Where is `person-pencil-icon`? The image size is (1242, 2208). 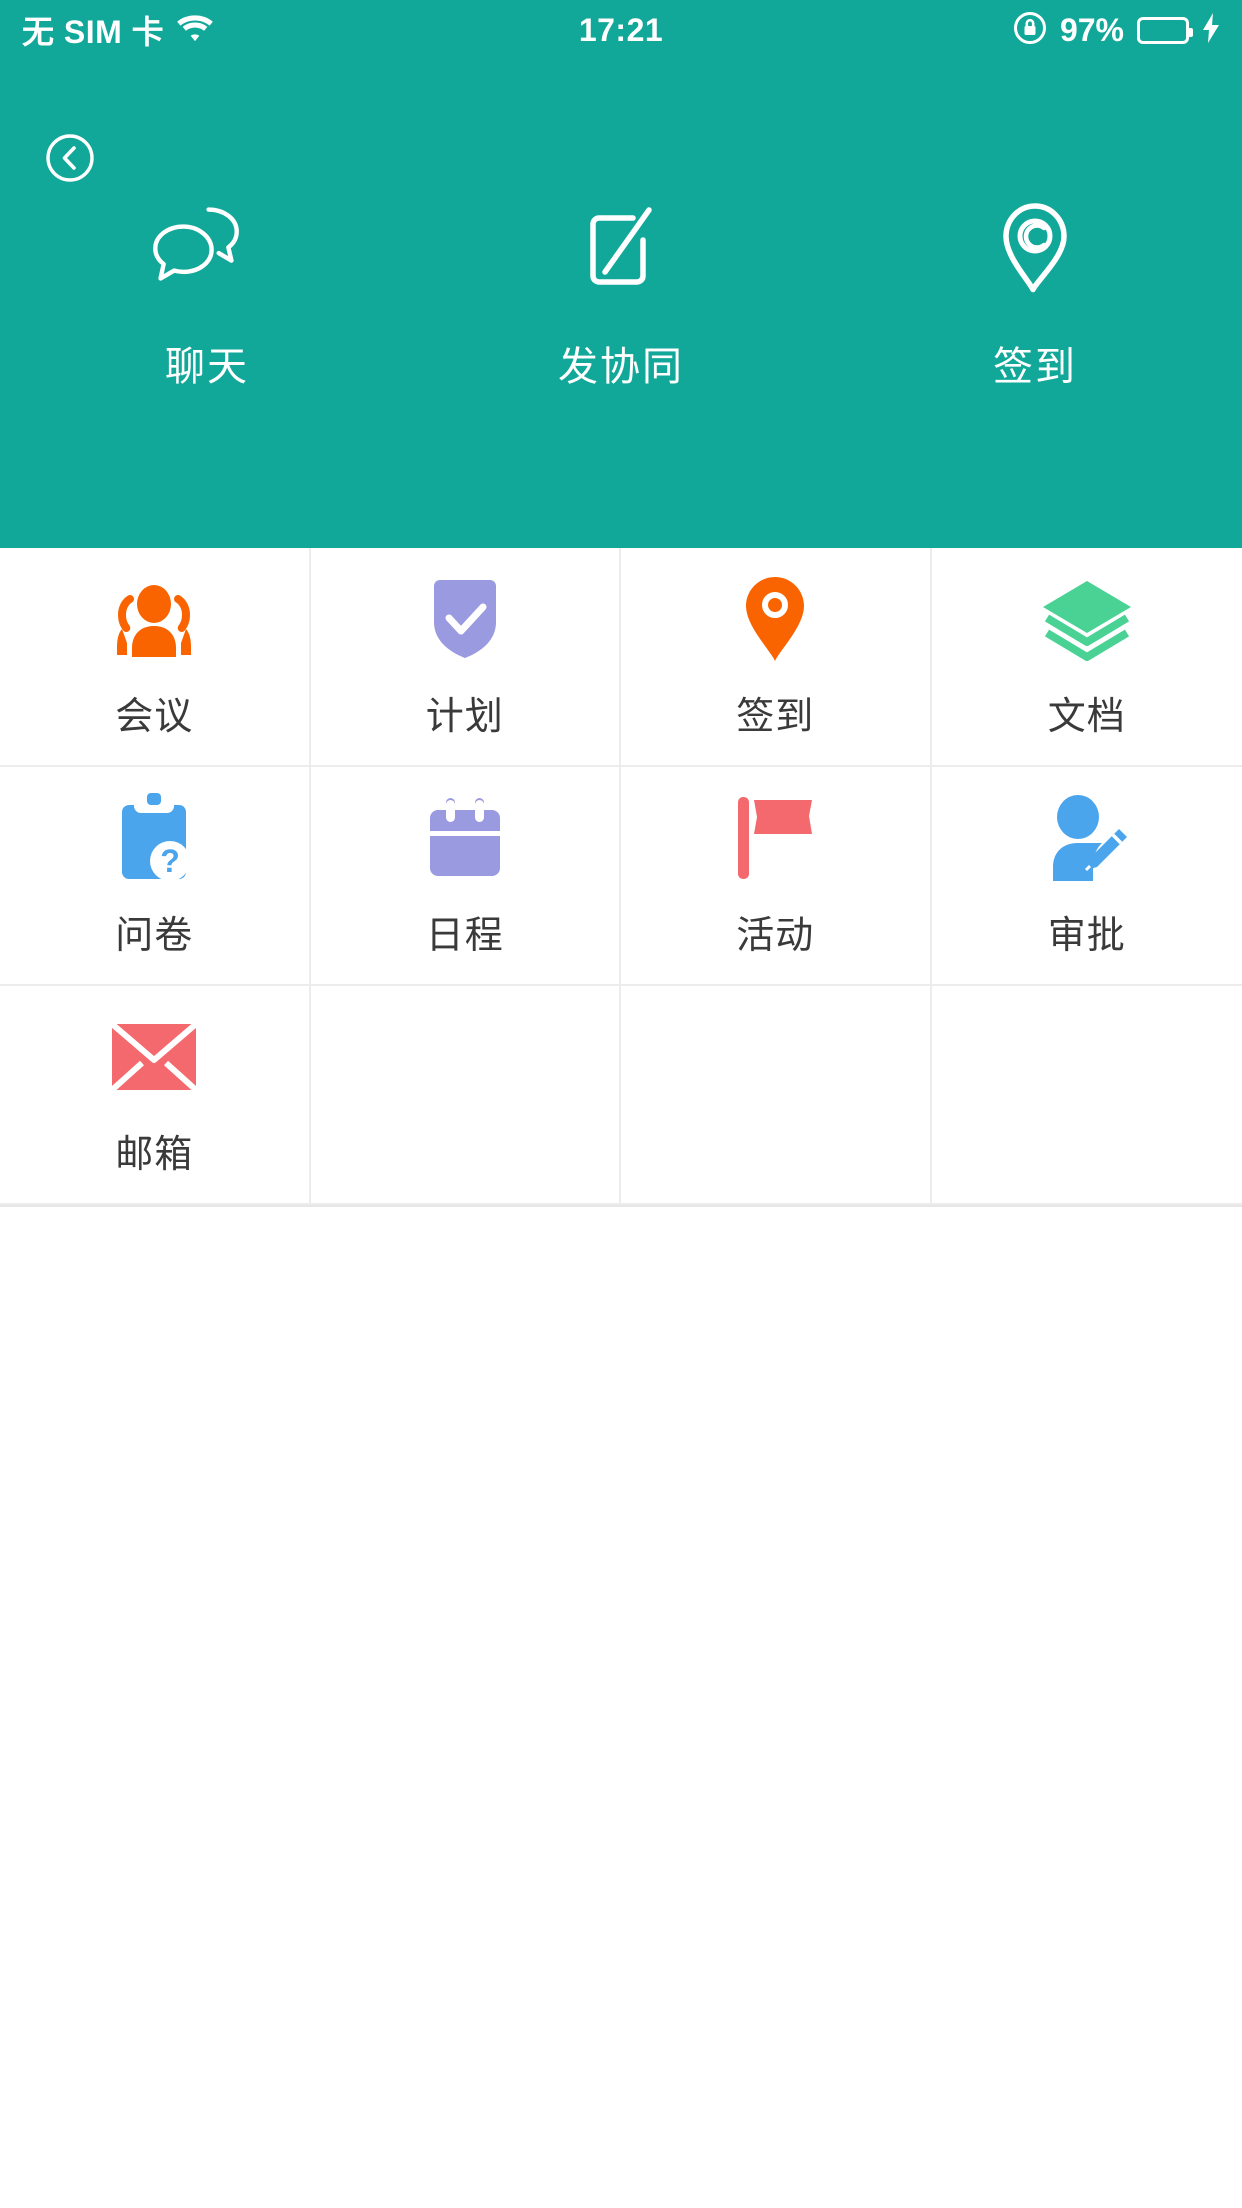 person-pencil-icon is located at coordinates (1087, 838).